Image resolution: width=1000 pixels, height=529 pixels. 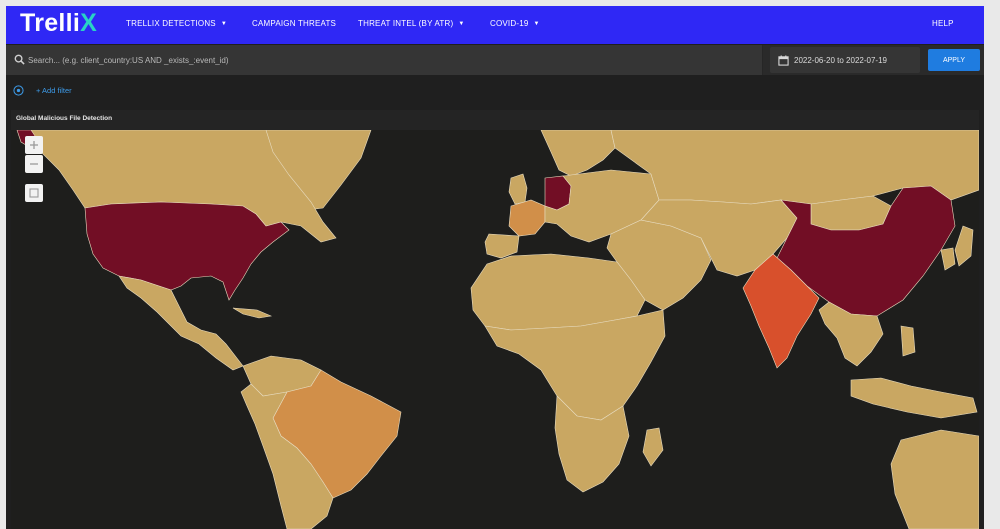 I want to click on nav-item-threat-intel: THREAT INTEL (BY ATR) ▼, so click(x=411, y=23).